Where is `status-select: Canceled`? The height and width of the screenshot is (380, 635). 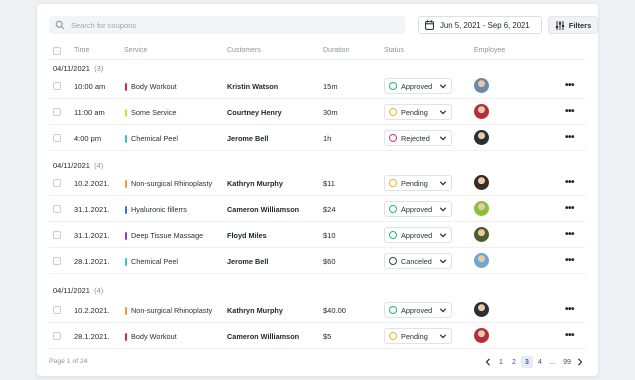
status-select: Canceled is located at coordinates (418, 261).